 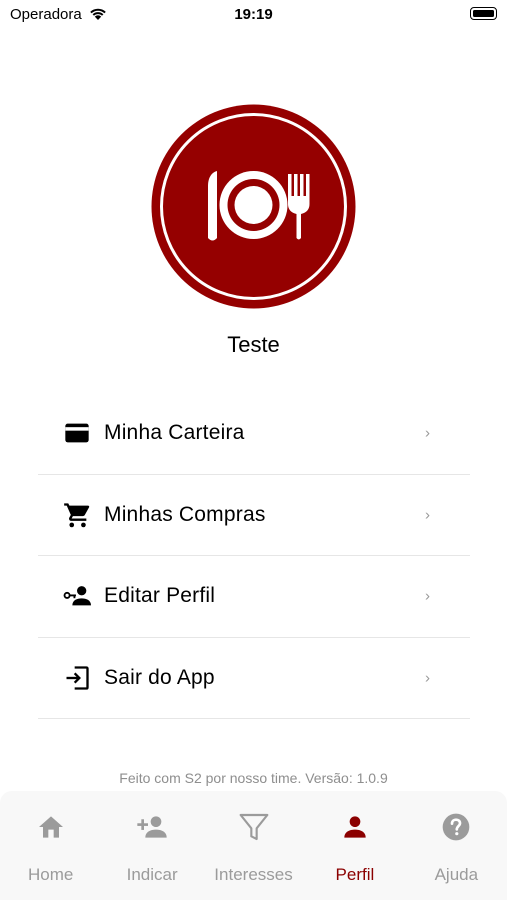 I want to click on menu-item-label: Editar Perfil, so click(x=160, y=596).